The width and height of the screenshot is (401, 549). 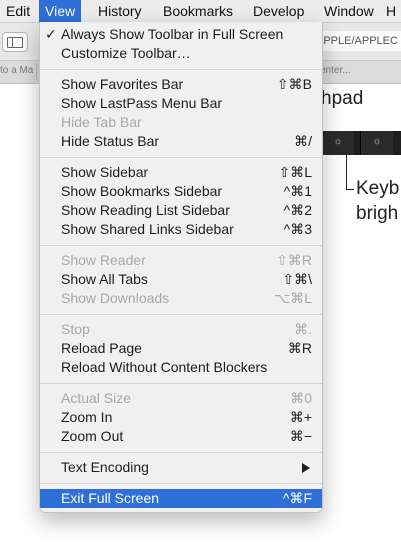 What do you see at coordinates (181, 141) in the screenshot?
I see `menu-item-hide-status-bar: Hide Status Bar ⌘/` at bounding box center [181, 141].